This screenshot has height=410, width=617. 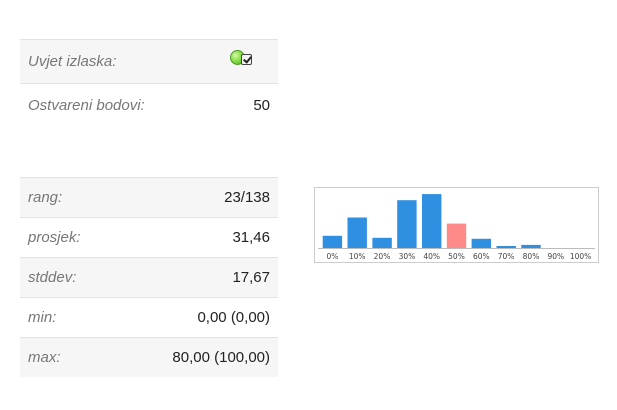 I want to click on max-row: max: 80,00 (100,00), so click(x=149, y=357).